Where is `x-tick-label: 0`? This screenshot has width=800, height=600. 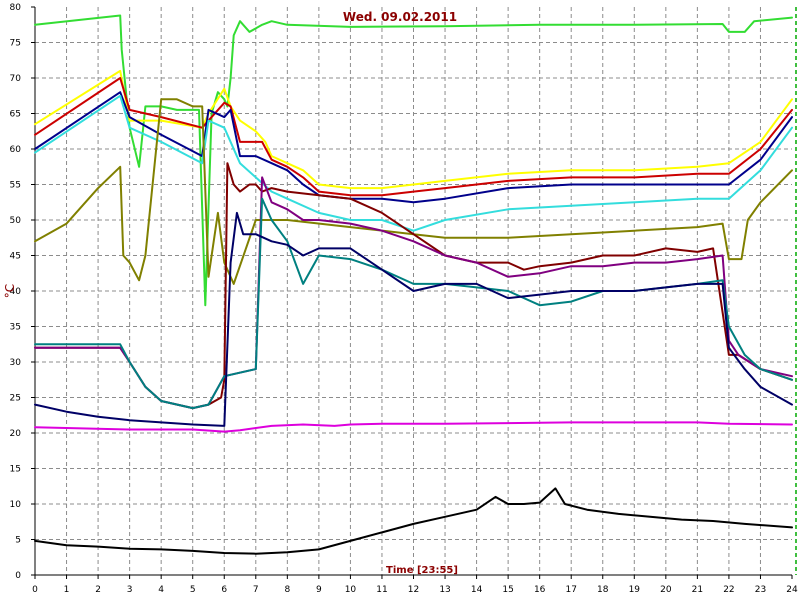
x-tick-label: 0 is located at coordinates (35, 590).